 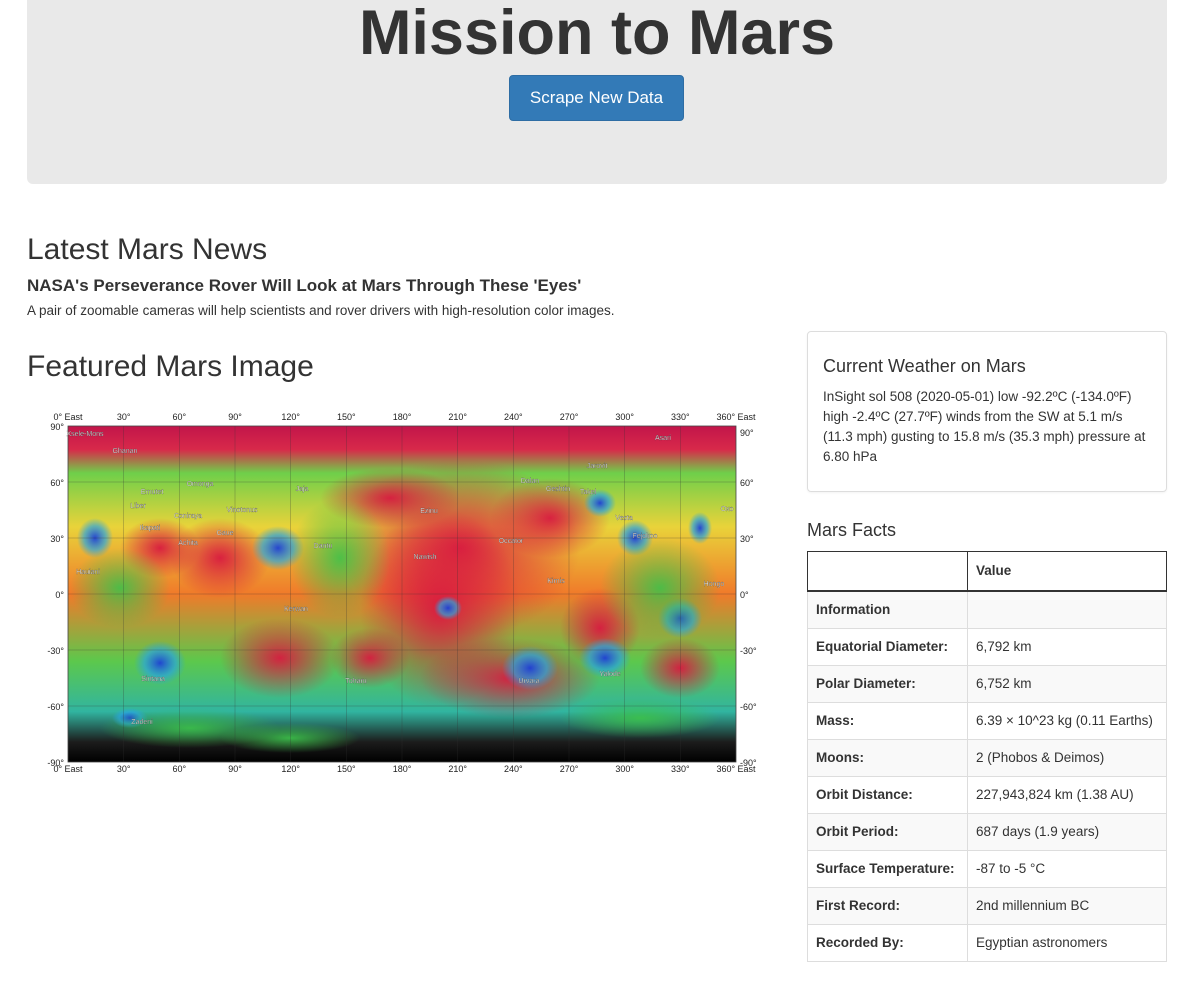 What do you see at coordinates (150, 528) in the screenshot?
I see `map-place-name: Ikapati` at bounding box center [150, 528].